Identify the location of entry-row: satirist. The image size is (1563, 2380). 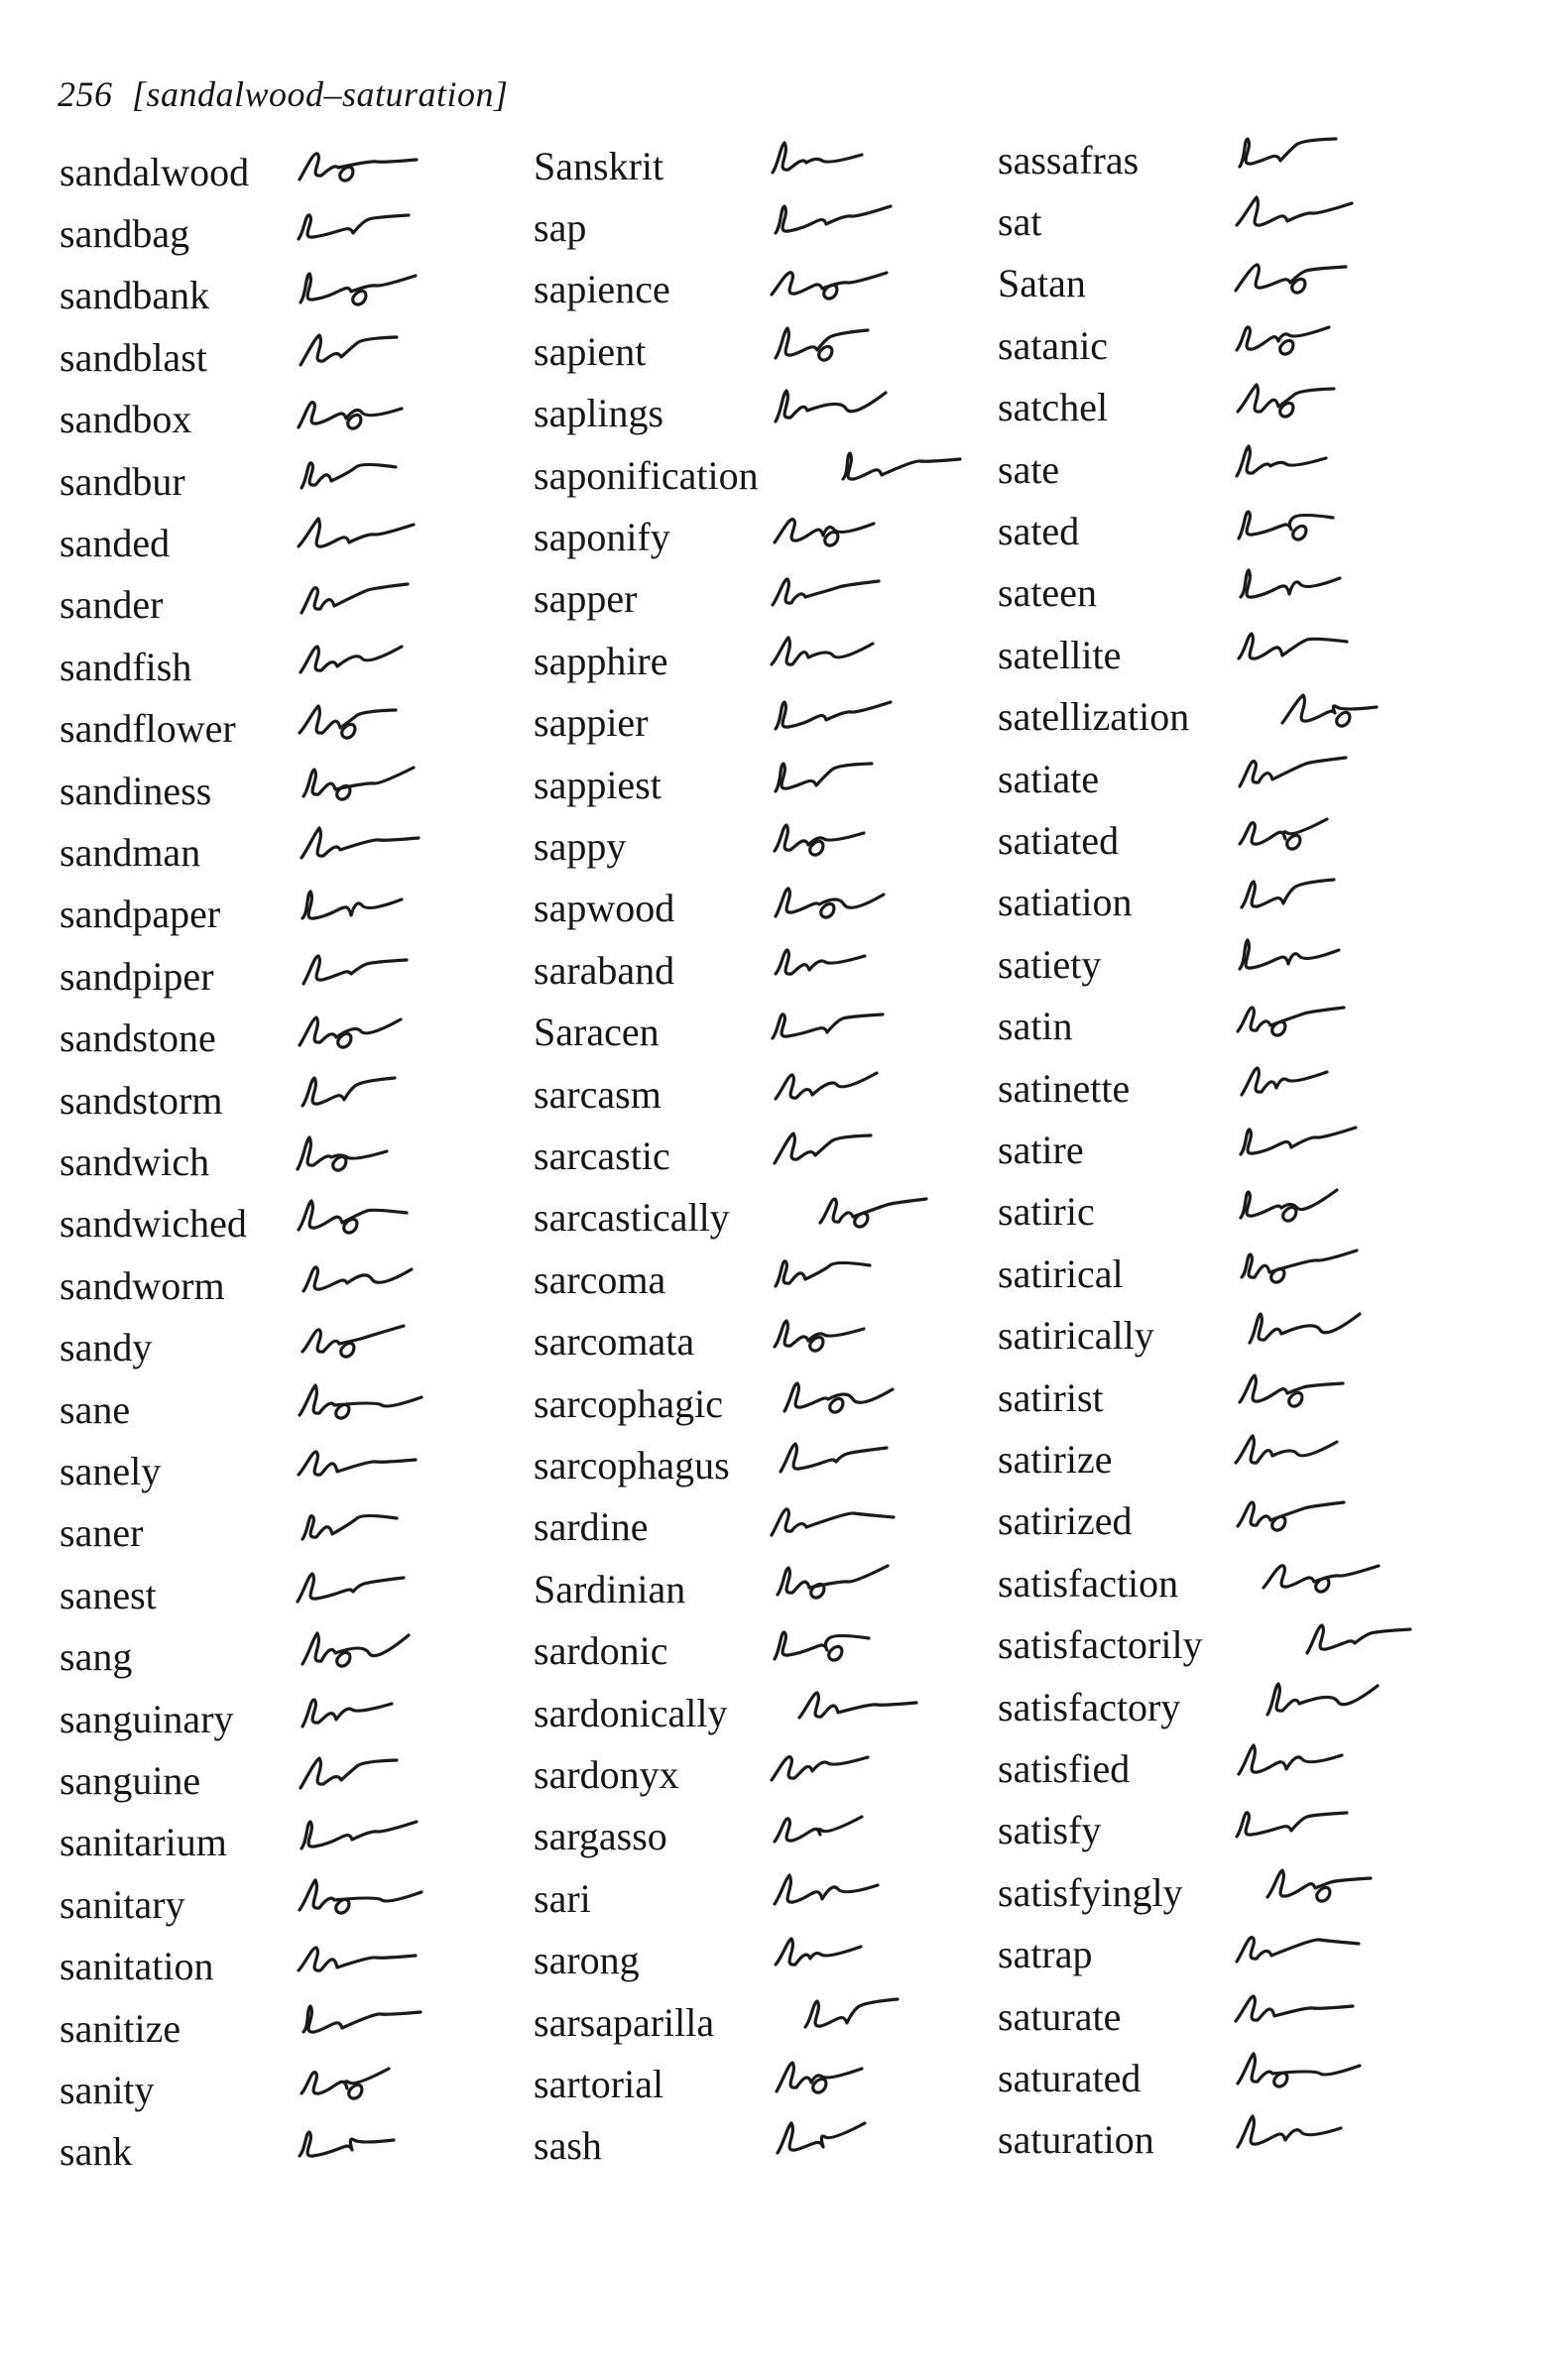
(1236, 1397).